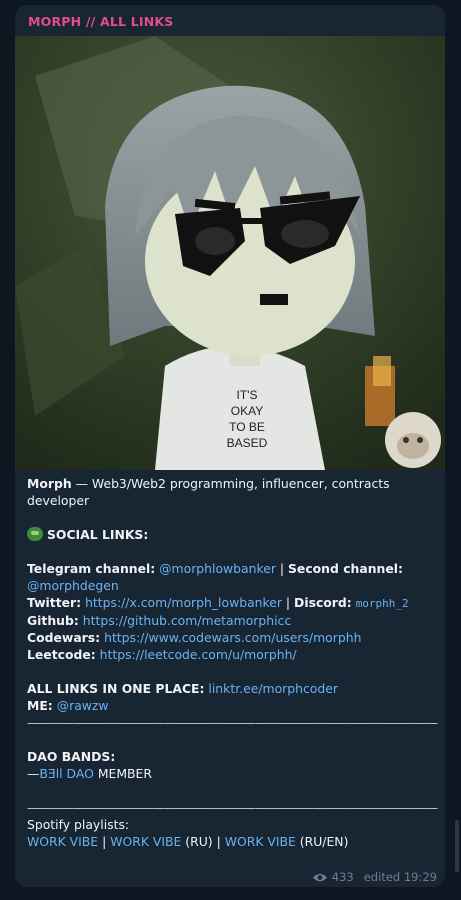  What do you see at coordinates (145, 841) in the screenshot?
I see `playlist-link-2: WORK VIBE` at bounding box center [145, 841].